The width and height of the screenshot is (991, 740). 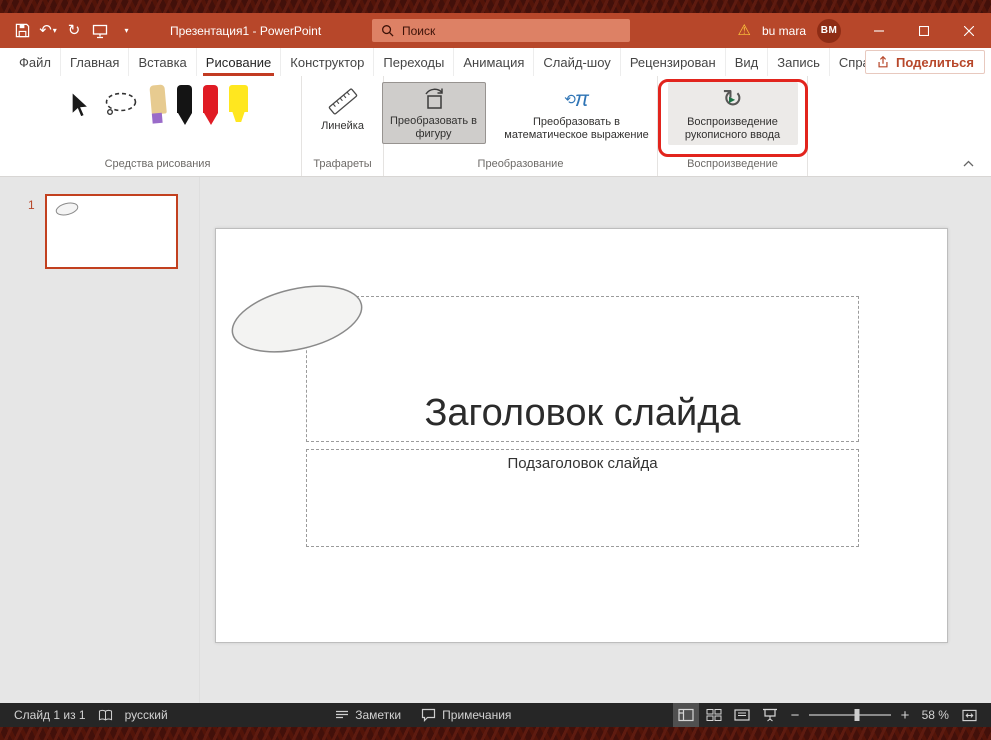 I want to click on normal-view-icon, so click(x=686, y=715).